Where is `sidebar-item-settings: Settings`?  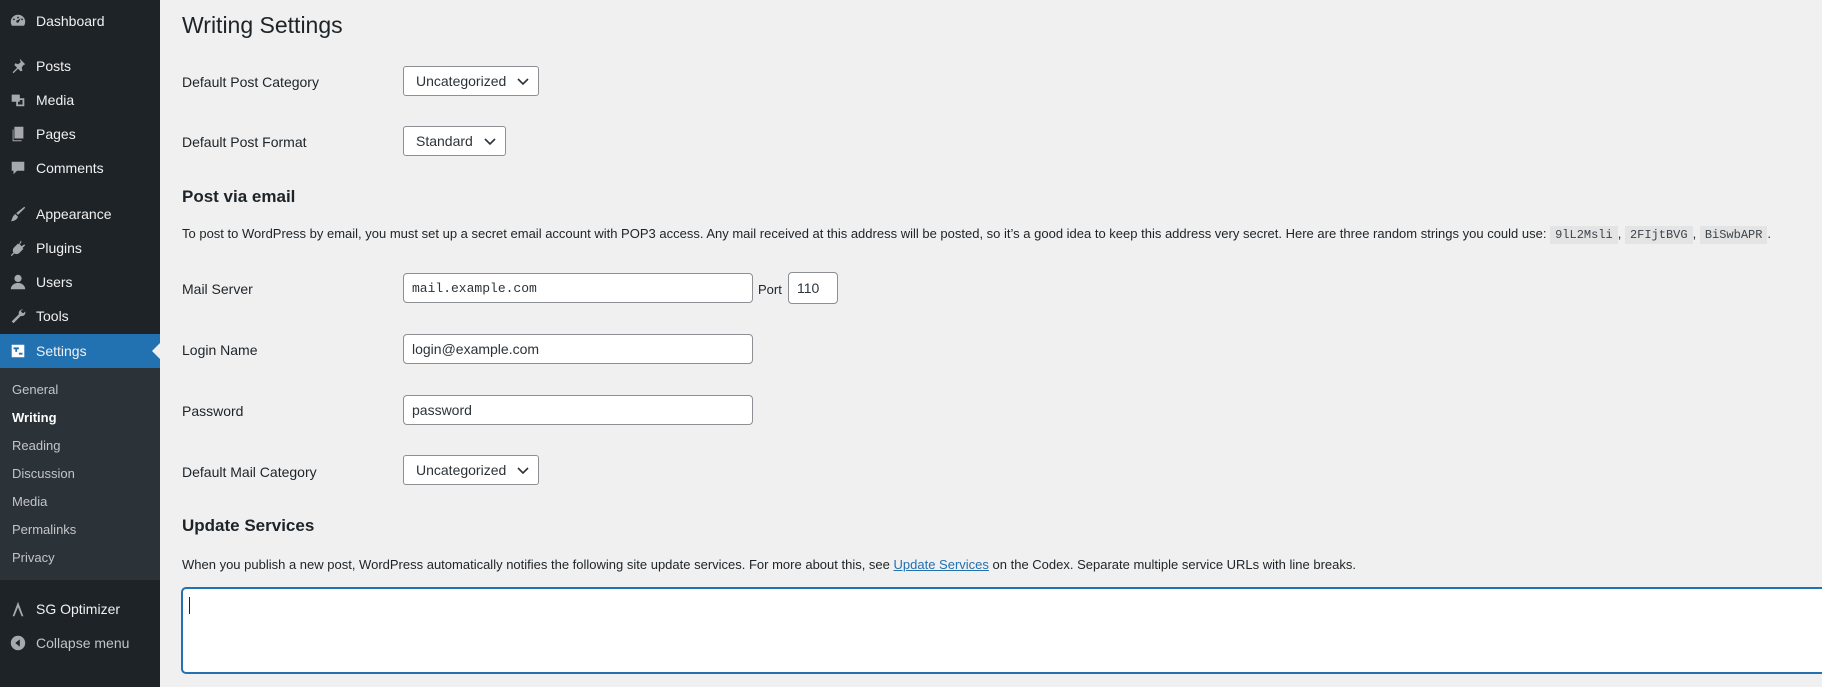 sidebar-item-settings: Settings is located at coordinates (80, 351).